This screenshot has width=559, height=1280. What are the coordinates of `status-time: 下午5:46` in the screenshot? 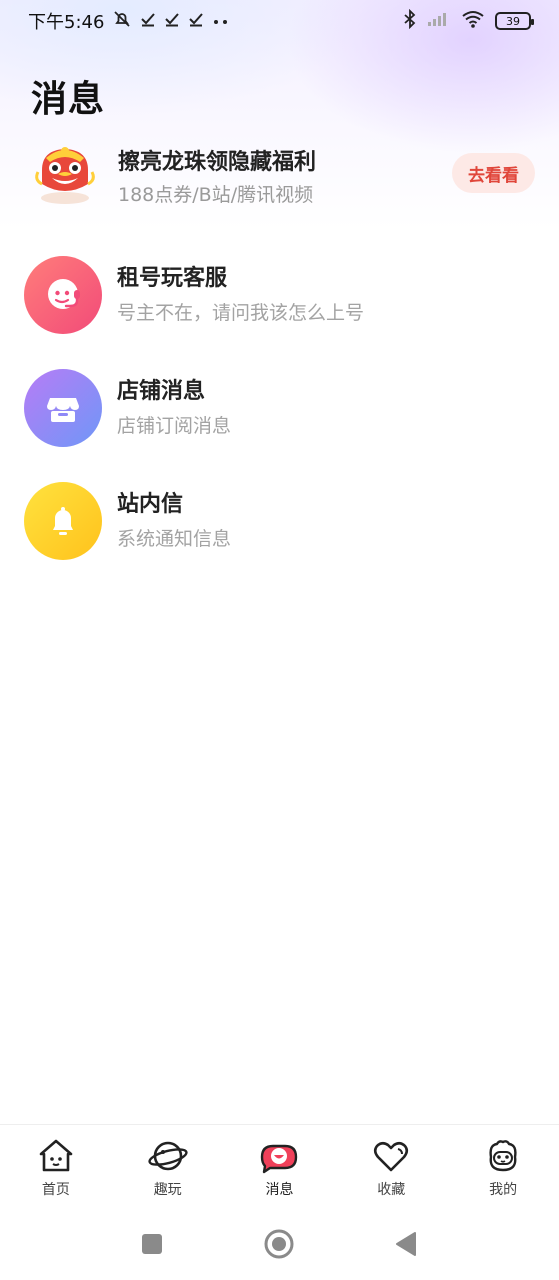 It's located at (66, 22).